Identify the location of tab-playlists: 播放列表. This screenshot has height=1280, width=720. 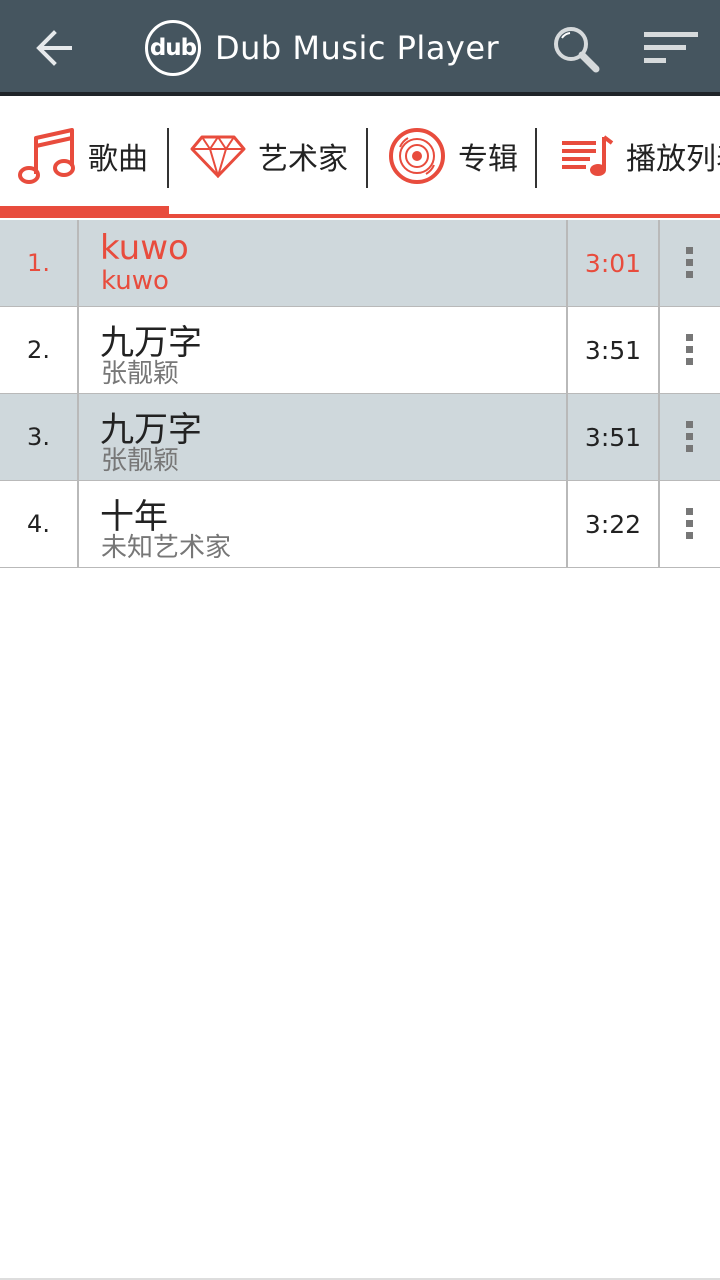
(640, 156).